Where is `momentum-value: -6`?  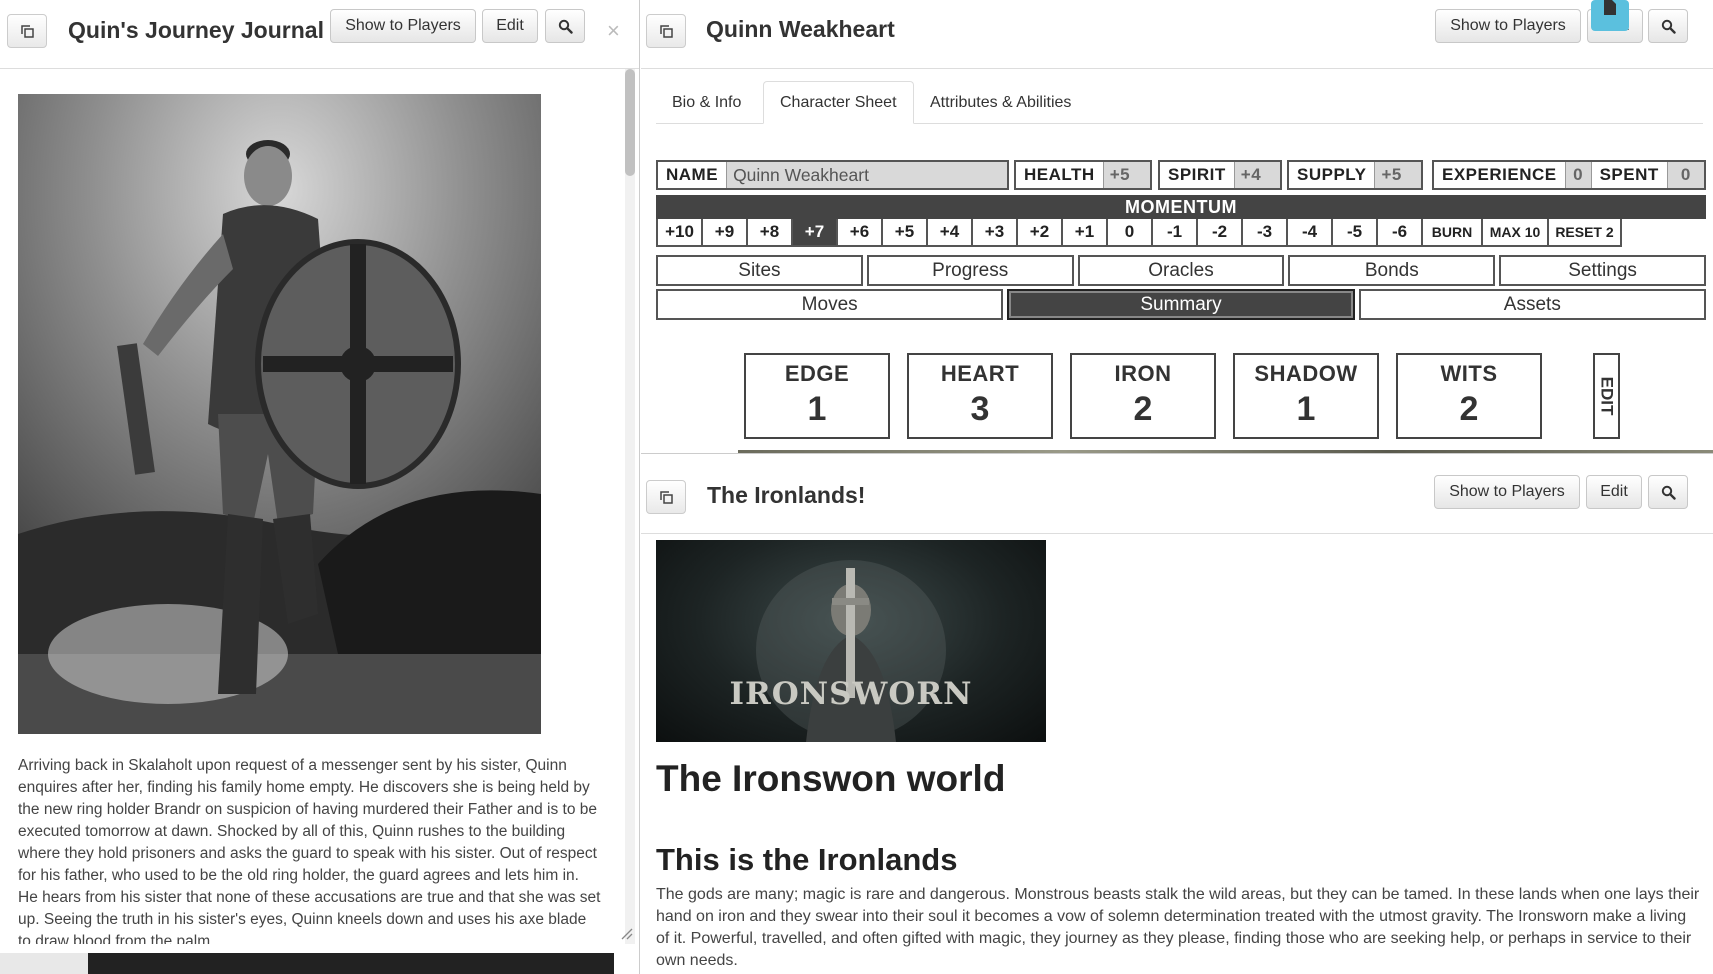 momentum-value: -6 is located at coordinates (1399, 233).